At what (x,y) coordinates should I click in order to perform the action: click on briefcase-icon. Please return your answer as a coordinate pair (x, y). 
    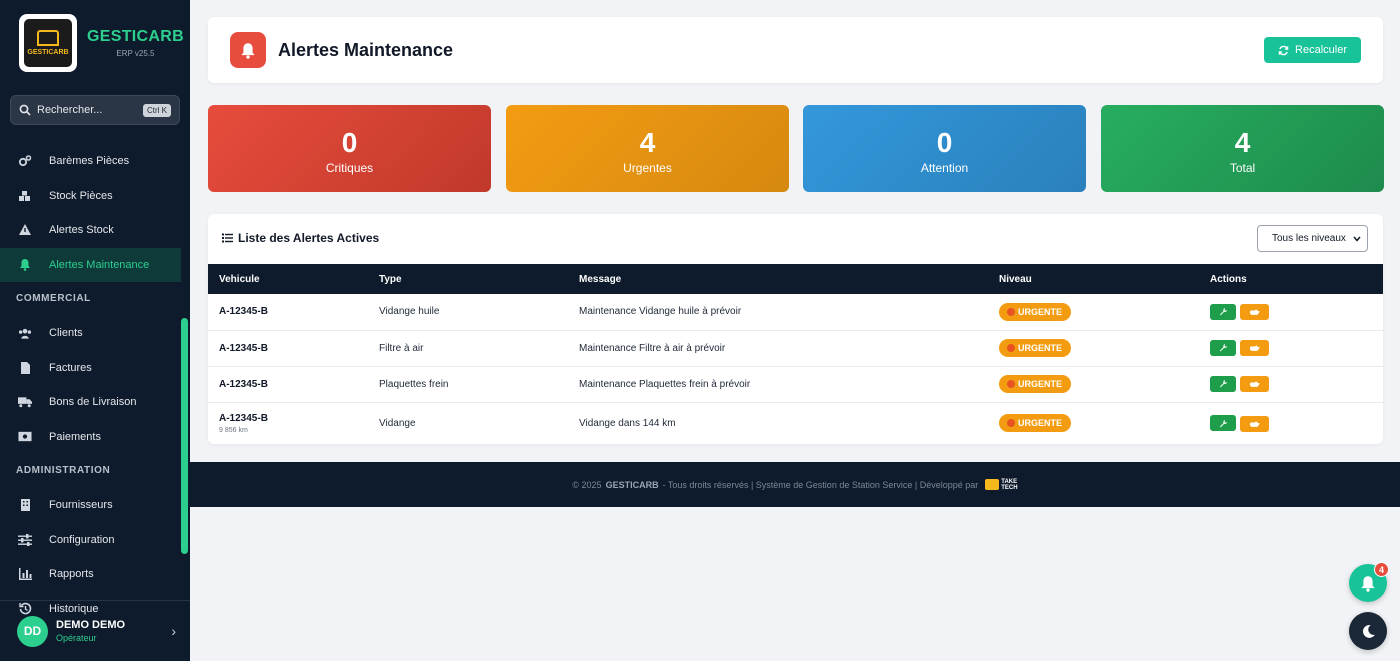
    Looking at the image, I should click on (992, 484).